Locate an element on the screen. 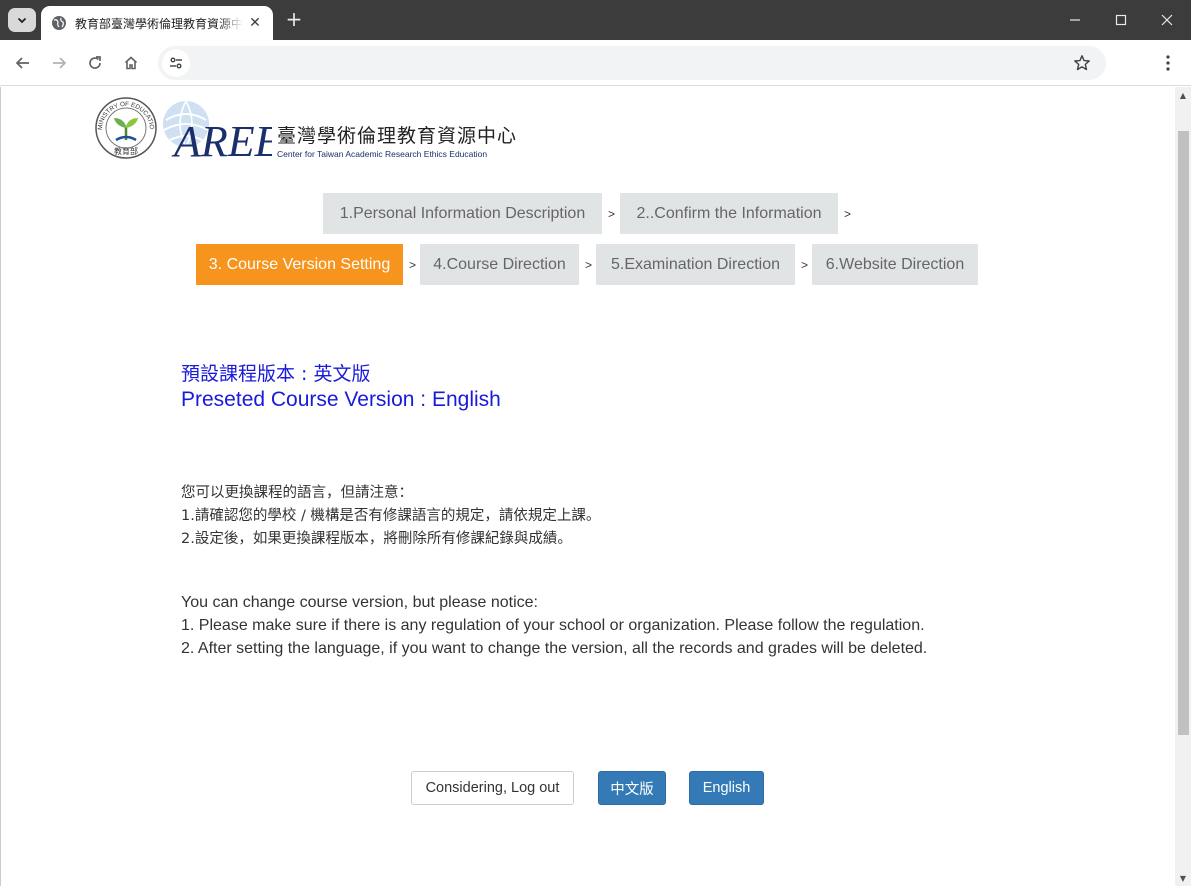 This screenshot has width=1191, height=886. reload-button is located at coordinates (95, 63).